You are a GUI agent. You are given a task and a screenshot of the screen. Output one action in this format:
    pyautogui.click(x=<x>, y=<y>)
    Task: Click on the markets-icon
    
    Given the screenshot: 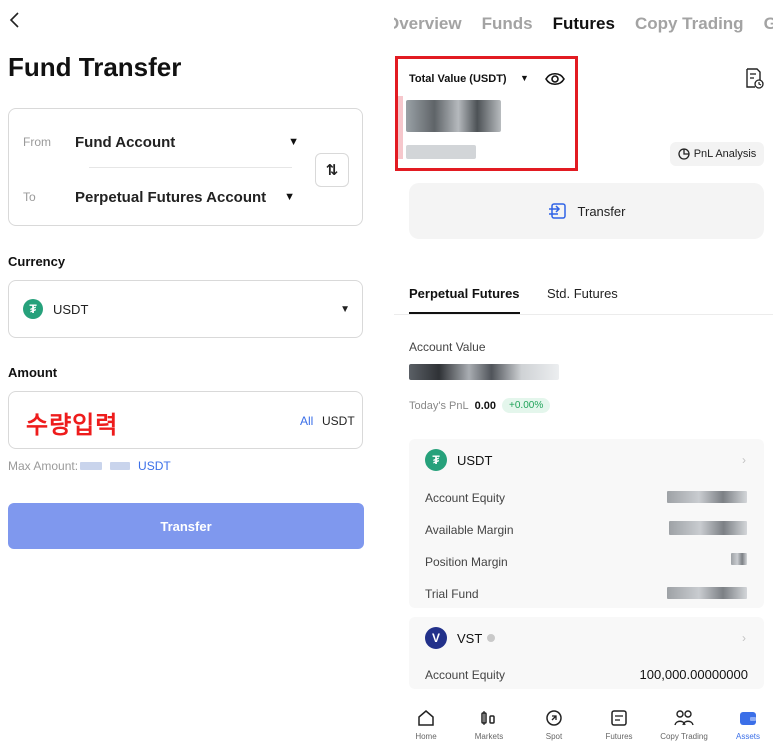 What is the action you would take?
    pyautogui.click(x=488, y=718)
    